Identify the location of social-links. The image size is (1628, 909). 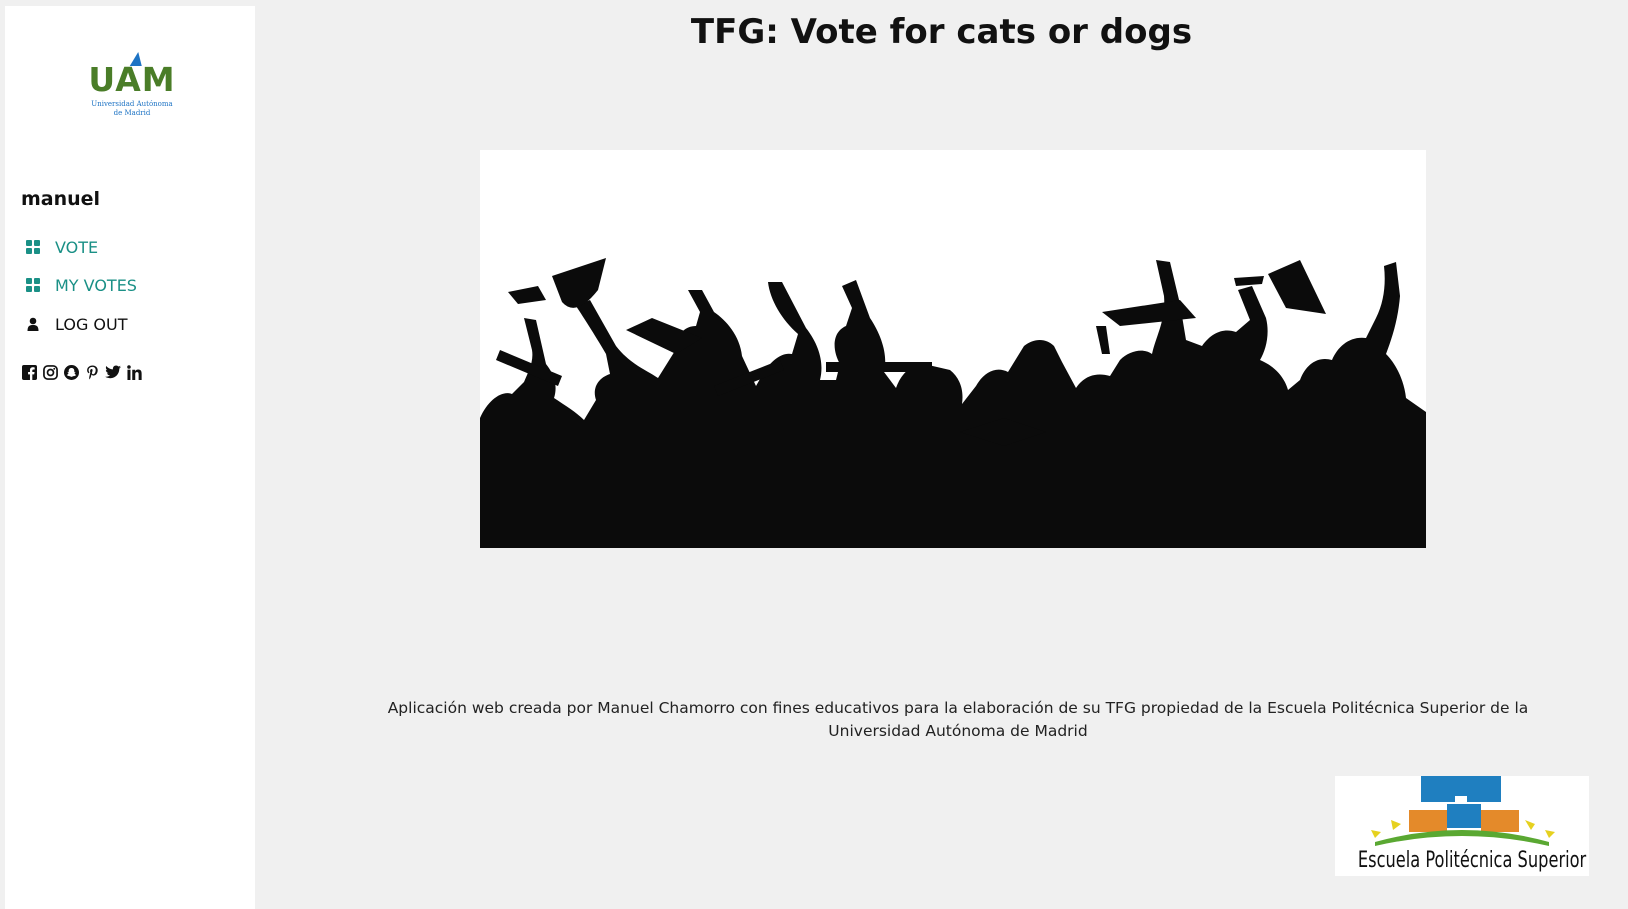
(81, 372).